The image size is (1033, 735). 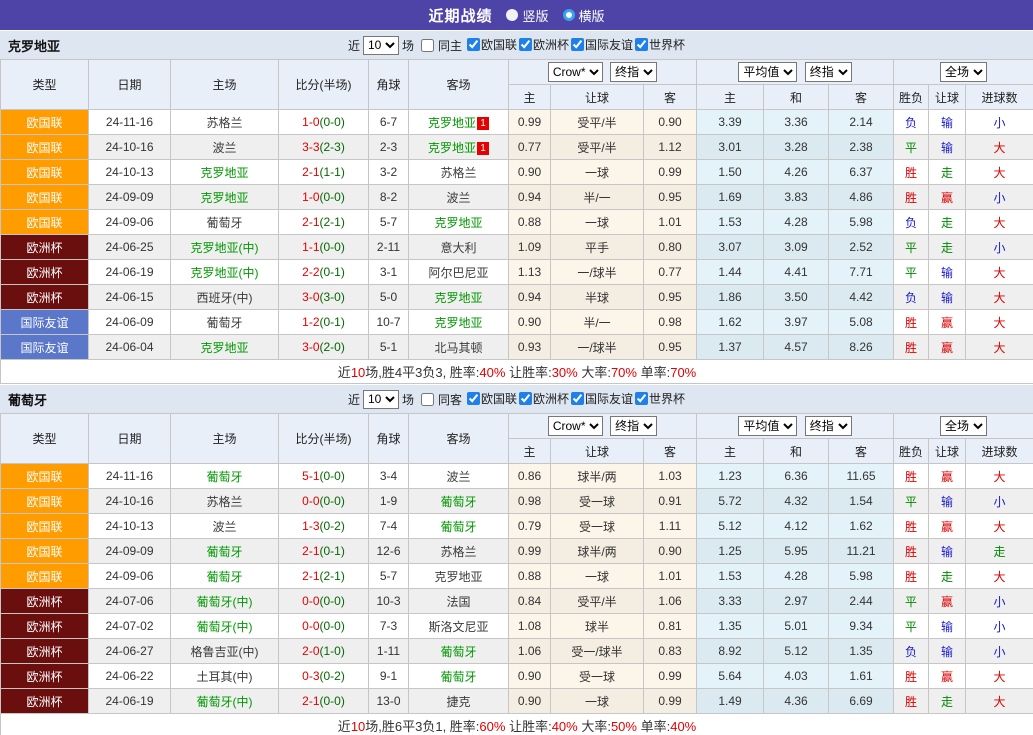 I want to click on avg-home-odds-cell: 1.37, so click(x=730, y=347).